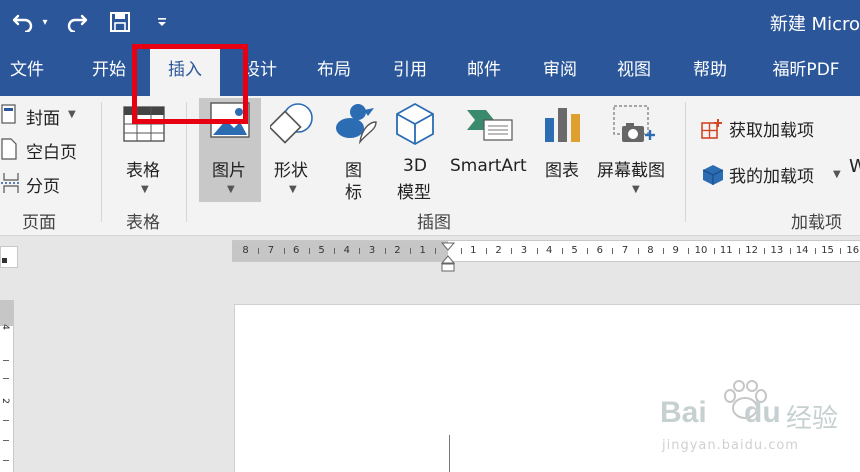 The width and height of the screenshot is (860, 472). I want to click on group-label-illustrations: 插图, so click(434, 223).